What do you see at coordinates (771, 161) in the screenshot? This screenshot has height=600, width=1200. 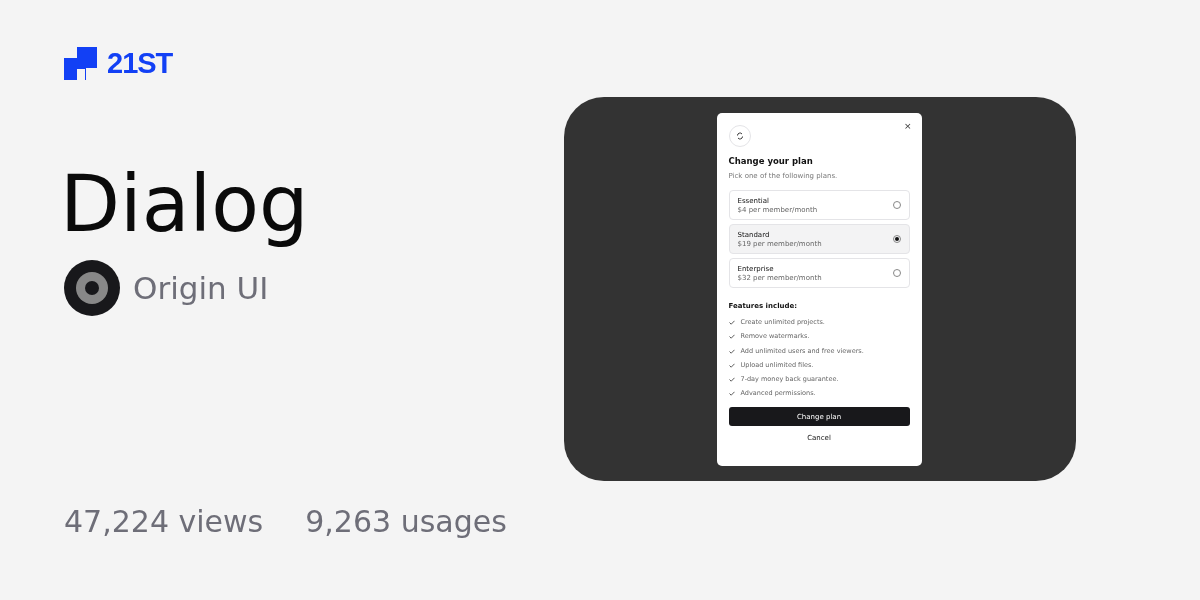 I see `dialog-title: Change your plan` at bounding box center [771, 161].